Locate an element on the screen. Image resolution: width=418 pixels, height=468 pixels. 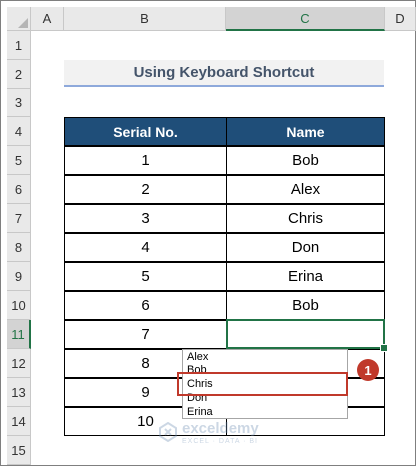
column-header-d: D is located at coordinates (400, 19).